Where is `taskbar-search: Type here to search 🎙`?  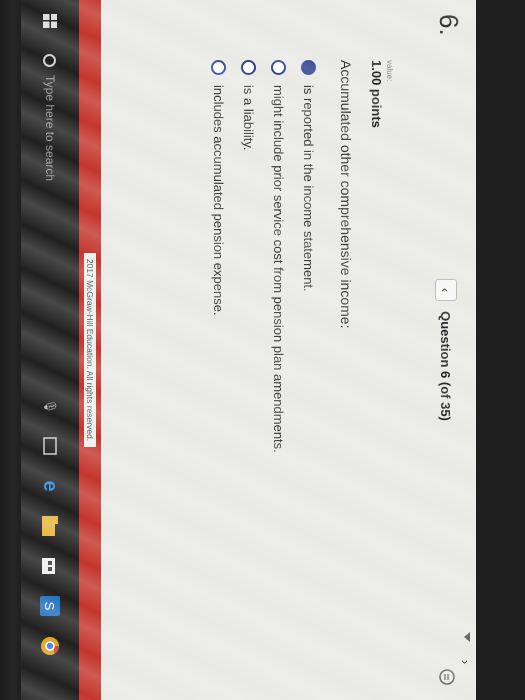 taskbar-search: Type here to search 🎙 is located at coordinates (50, 234).